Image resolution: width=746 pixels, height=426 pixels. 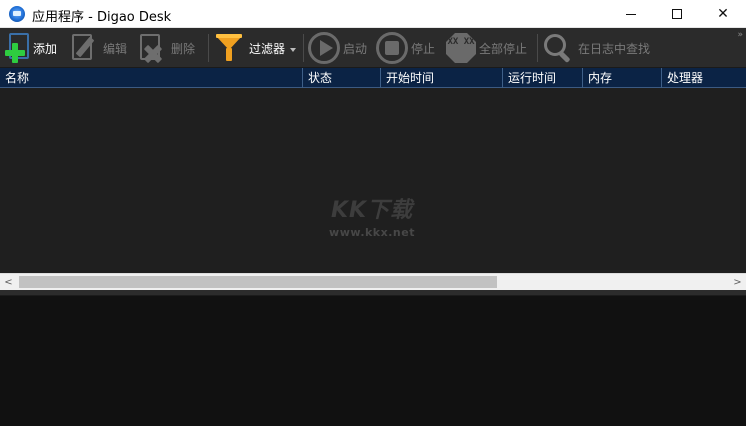 I want to click on close-button: ✕, so click(x=723, y=14).